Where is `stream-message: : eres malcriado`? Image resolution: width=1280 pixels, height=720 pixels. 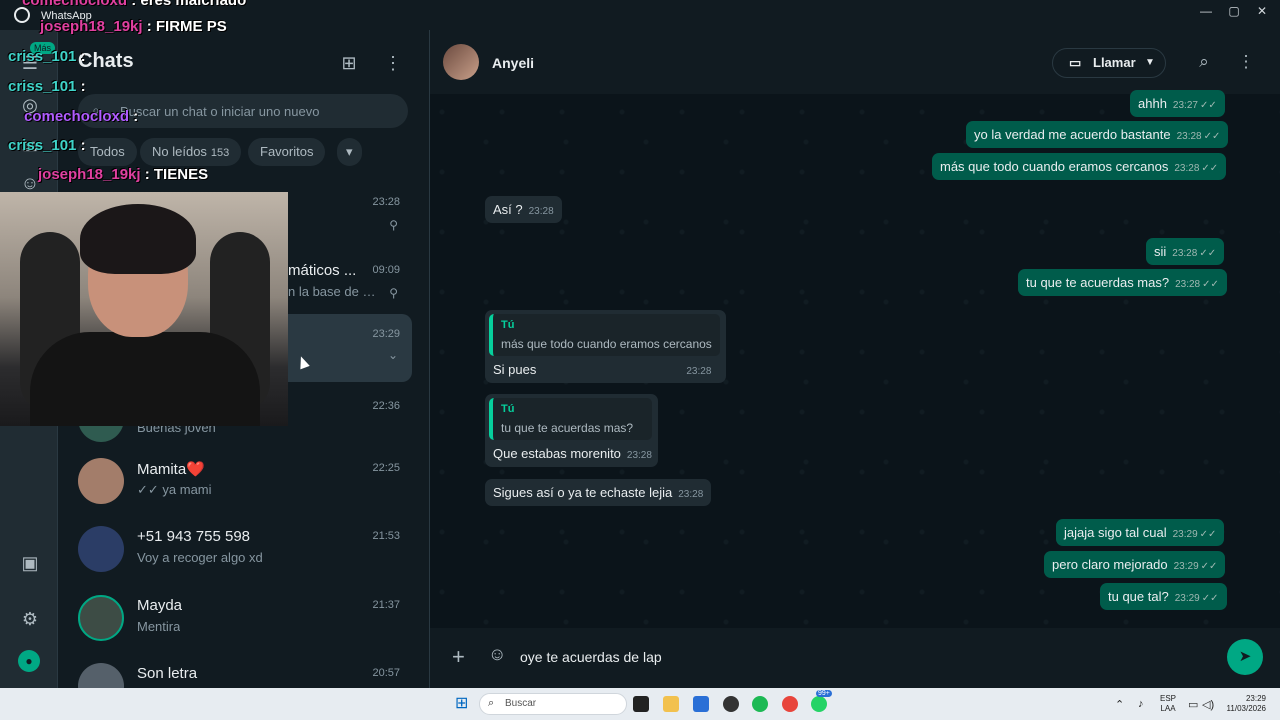 stream-message: : eres malcriado is located at coordinates (189, 4).